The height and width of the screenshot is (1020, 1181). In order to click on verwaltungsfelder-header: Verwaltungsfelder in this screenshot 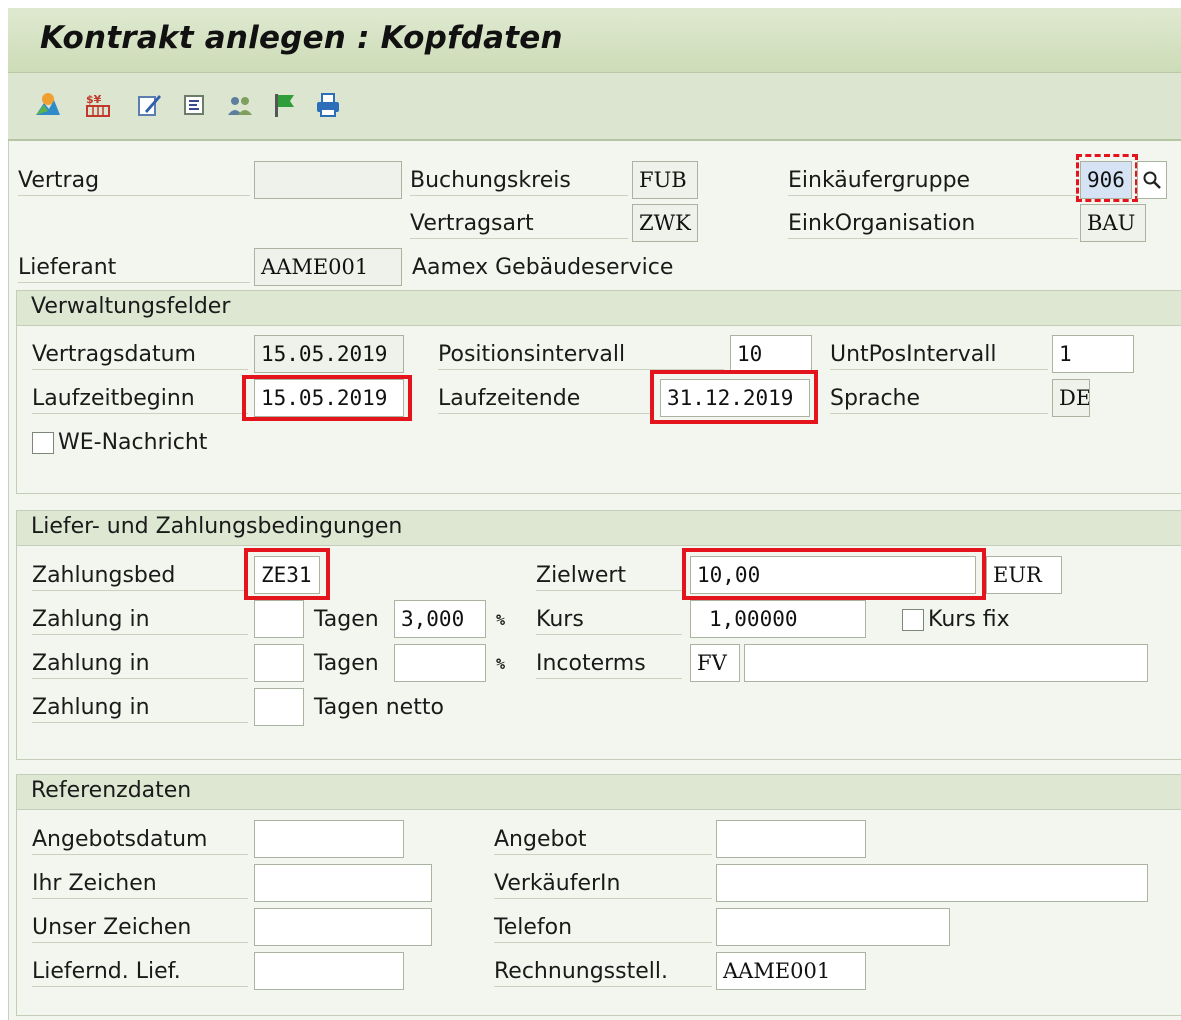, I will do `click(599, 308)`.